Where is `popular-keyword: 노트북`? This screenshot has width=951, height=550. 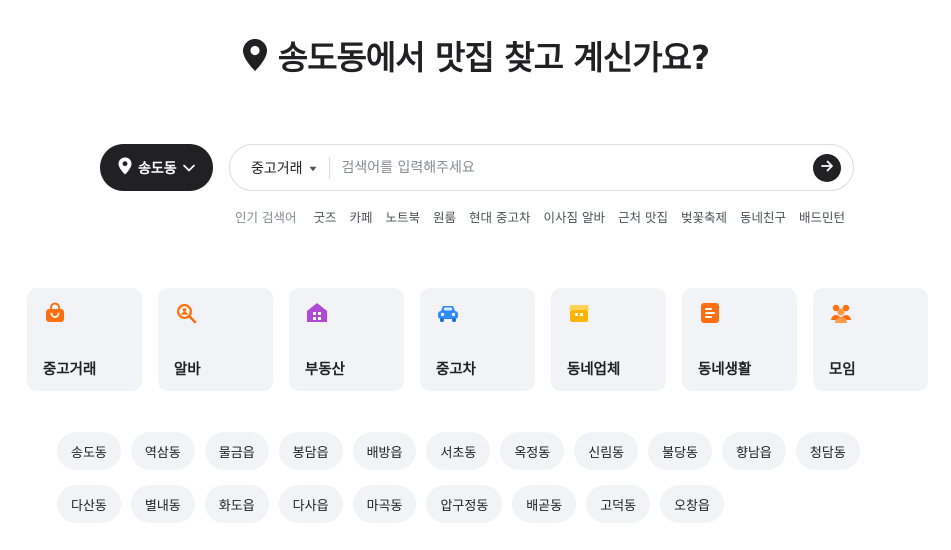
popular-keyword: 노트북 is located at coordinates (403, 216).